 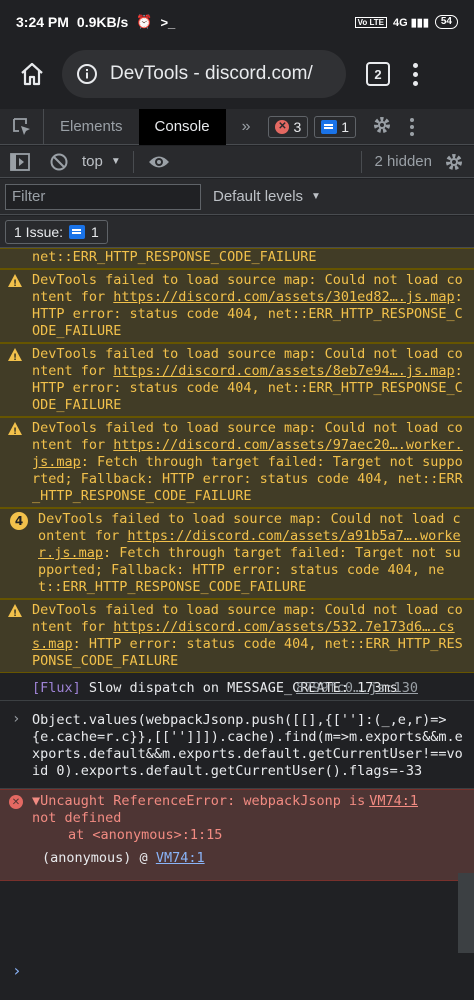 What do you see at coordinates (19, 521) in the screenshot?
I see `repeat-count-badge: 4` at bounding box center [19, 521].